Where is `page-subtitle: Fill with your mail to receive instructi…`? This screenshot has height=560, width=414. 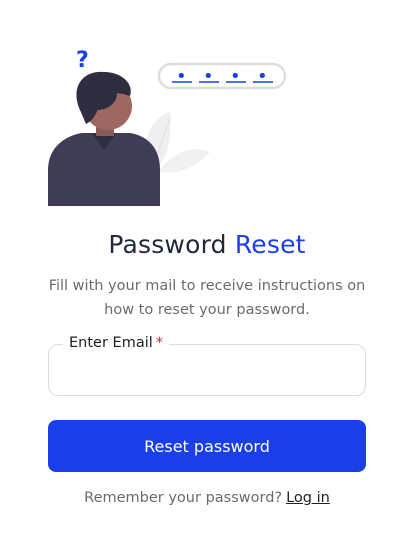
page-subtitle: Fill with your mail to receive instructi… is located at coordinates (207, 298).